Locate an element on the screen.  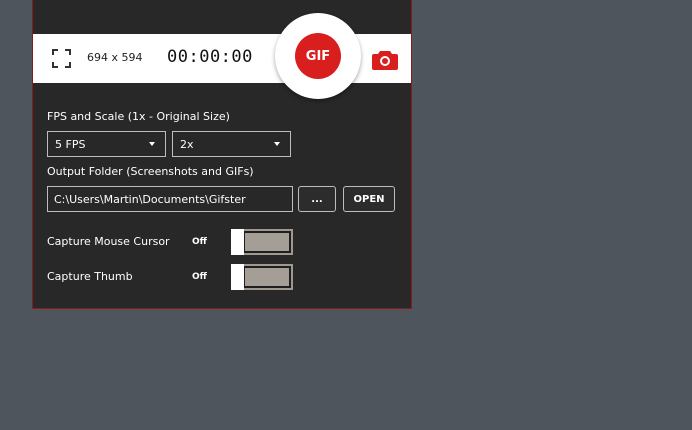
capture-thumb-state: Off is located at coordinates (199, 277).